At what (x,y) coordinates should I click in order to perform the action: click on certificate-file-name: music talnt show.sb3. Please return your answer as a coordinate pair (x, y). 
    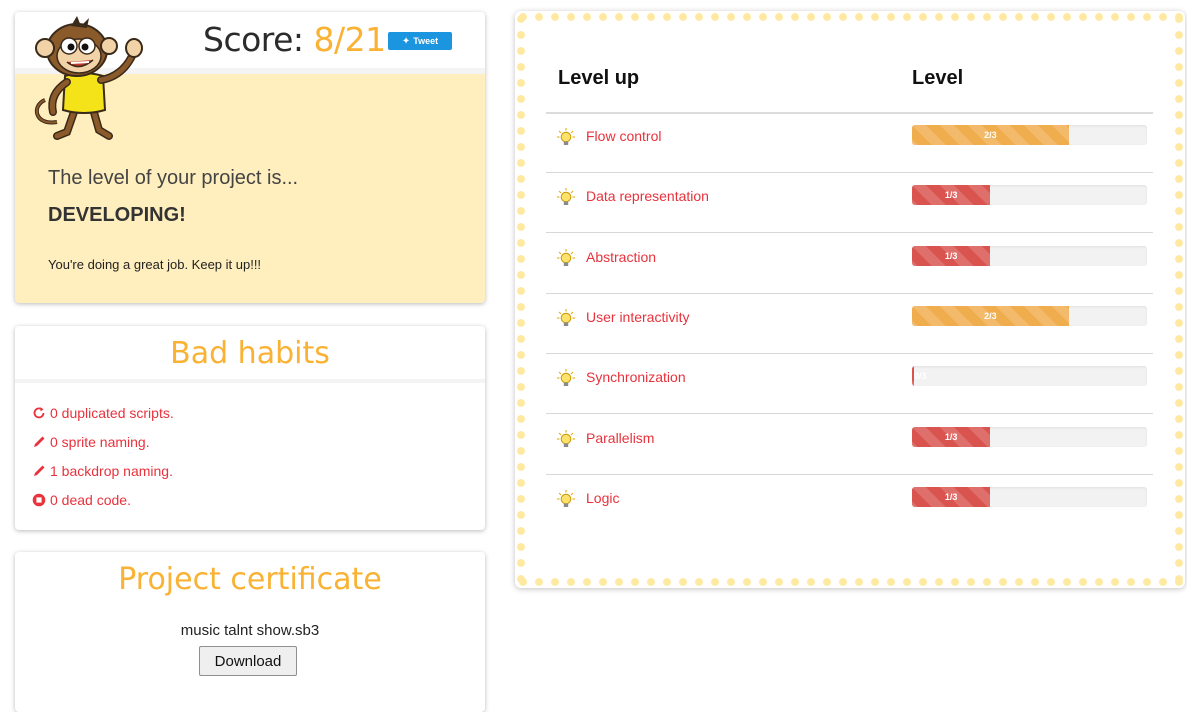
    Looking at the image, I should click on (250, 630).